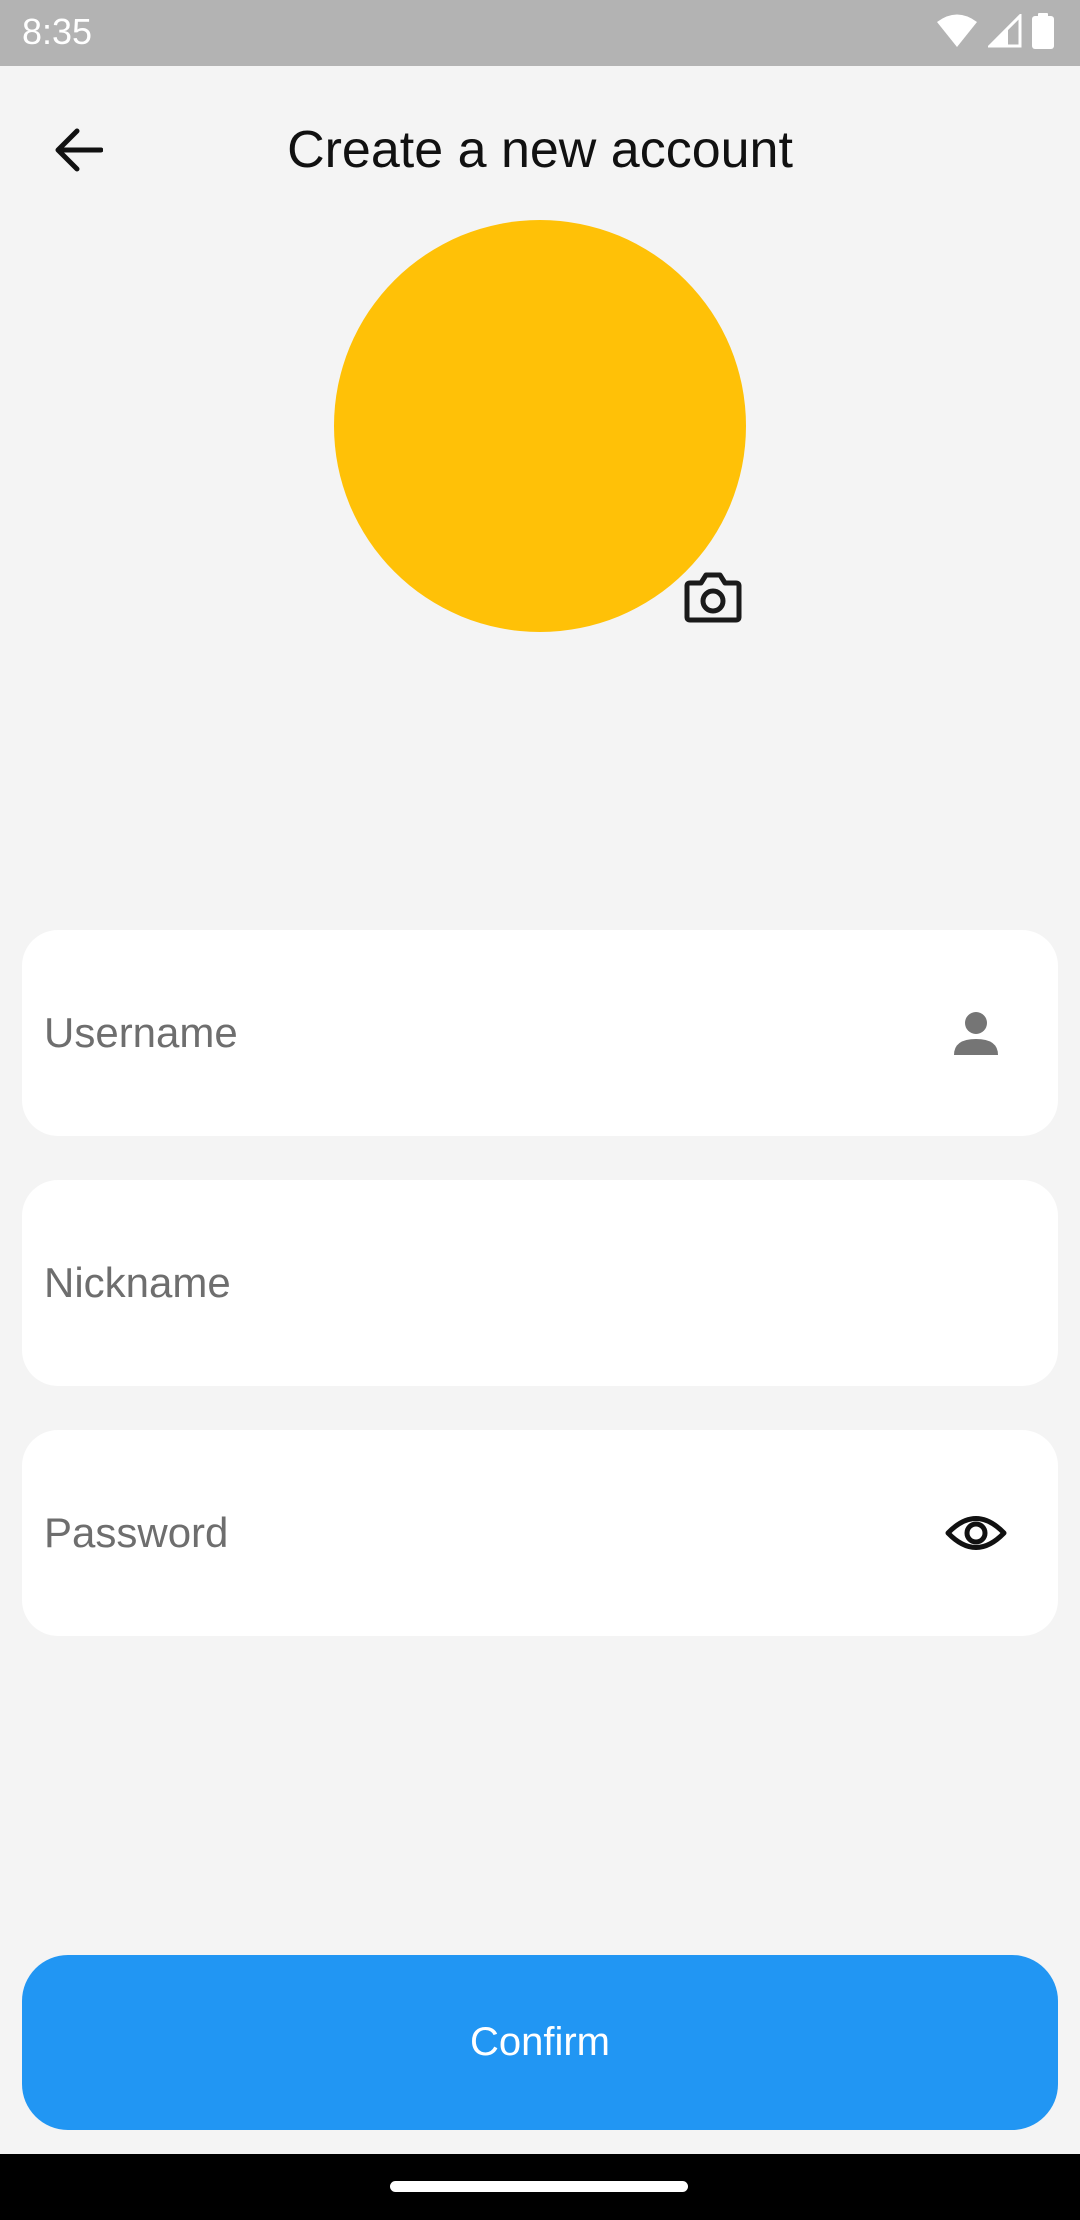 The height and width of the screenshot is (2220, 1080). What do you see at coordinates (957, 33) in the screenshot?
I see `wifi-icon` at bounding box center [957, 33].